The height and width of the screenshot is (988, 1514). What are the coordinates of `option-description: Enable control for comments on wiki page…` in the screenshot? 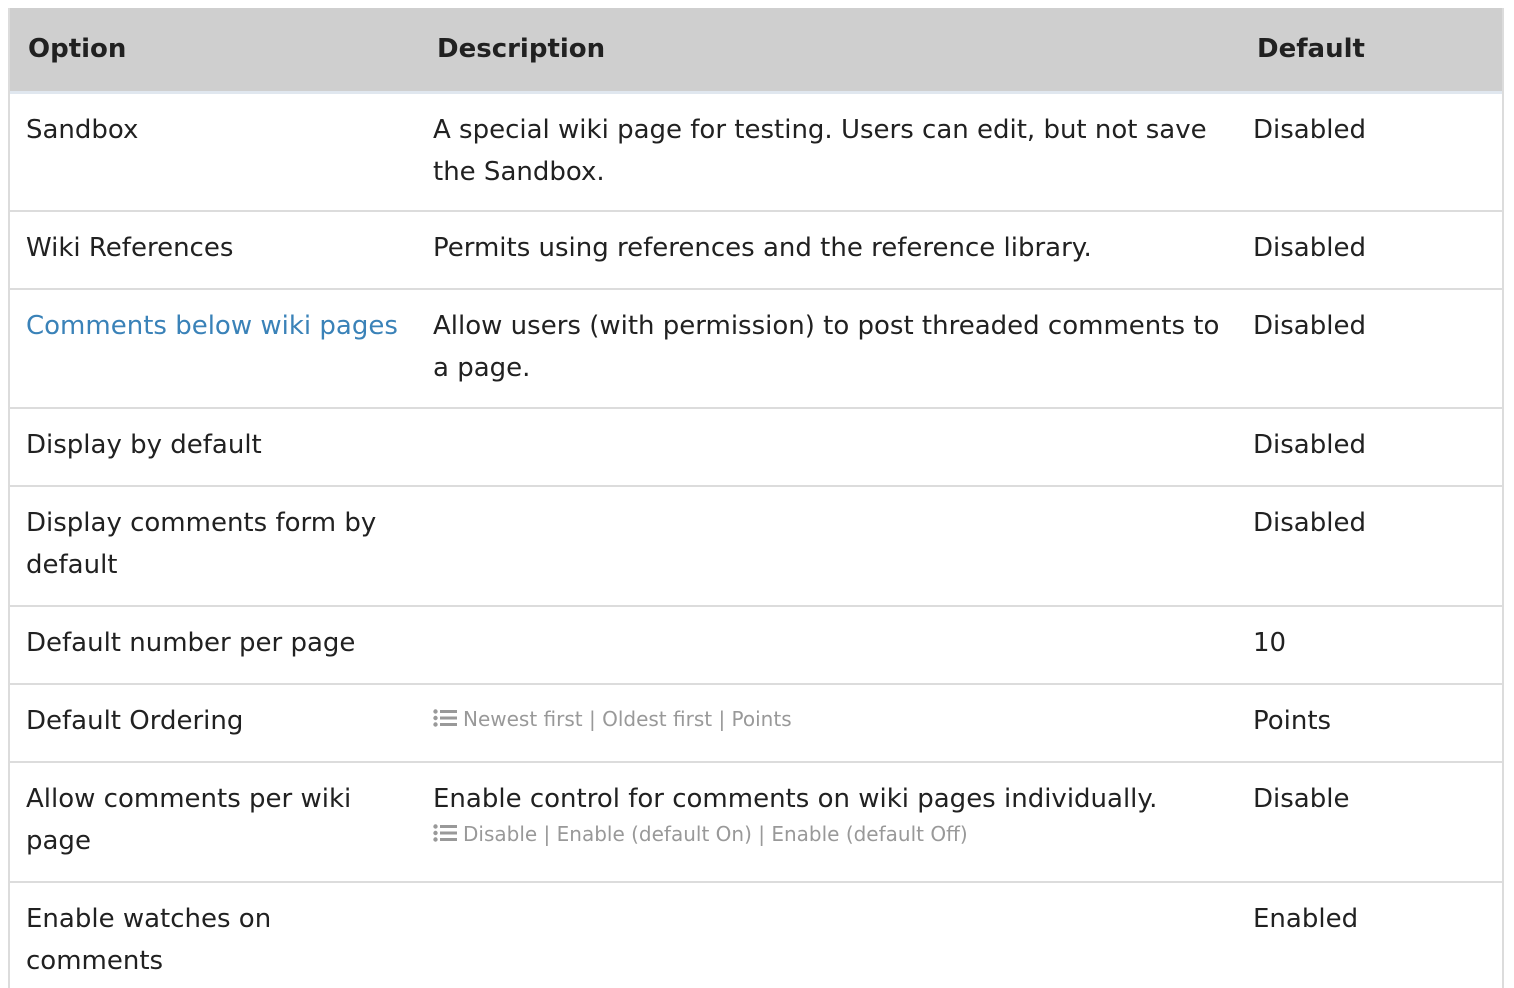 It's located at (795, 799).